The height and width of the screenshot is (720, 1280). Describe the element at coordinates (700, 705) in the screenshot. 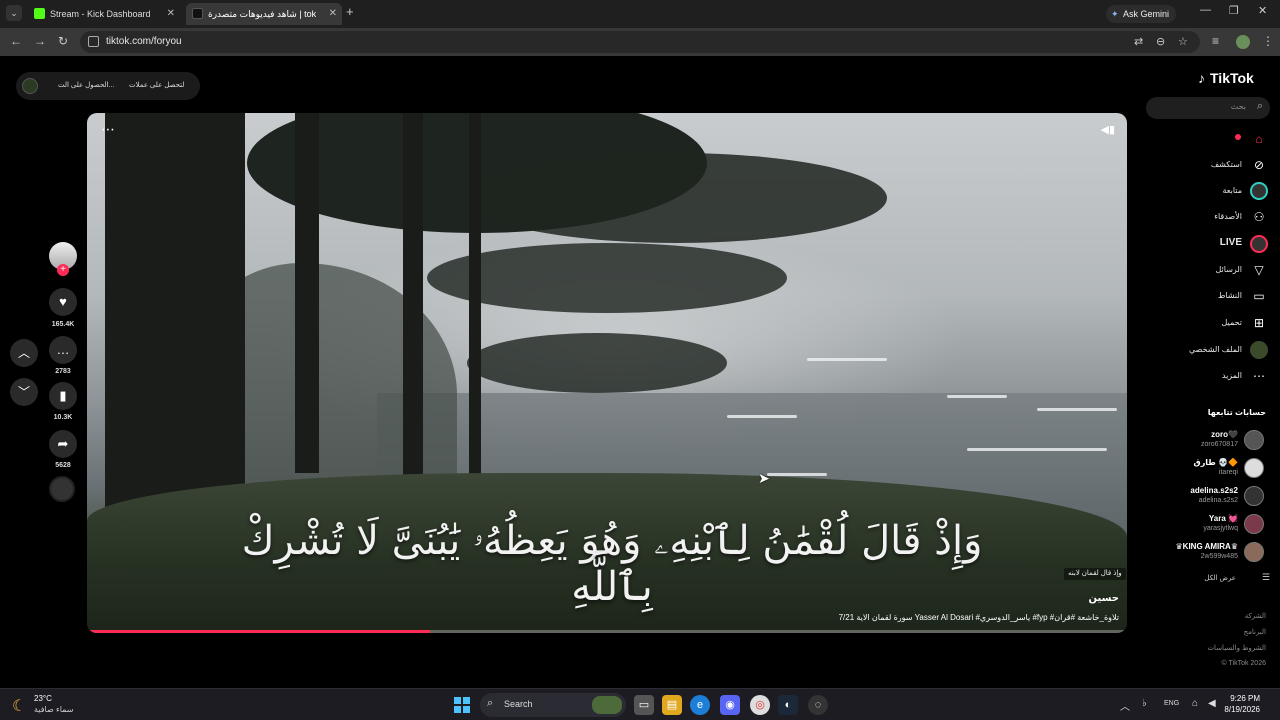

I see `edge-icon: e` at that location.